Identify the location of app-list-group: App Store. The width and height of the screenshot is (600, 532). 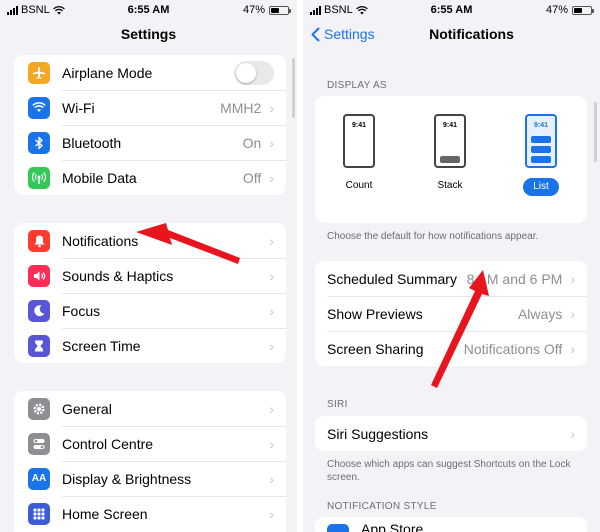
(451, 524).